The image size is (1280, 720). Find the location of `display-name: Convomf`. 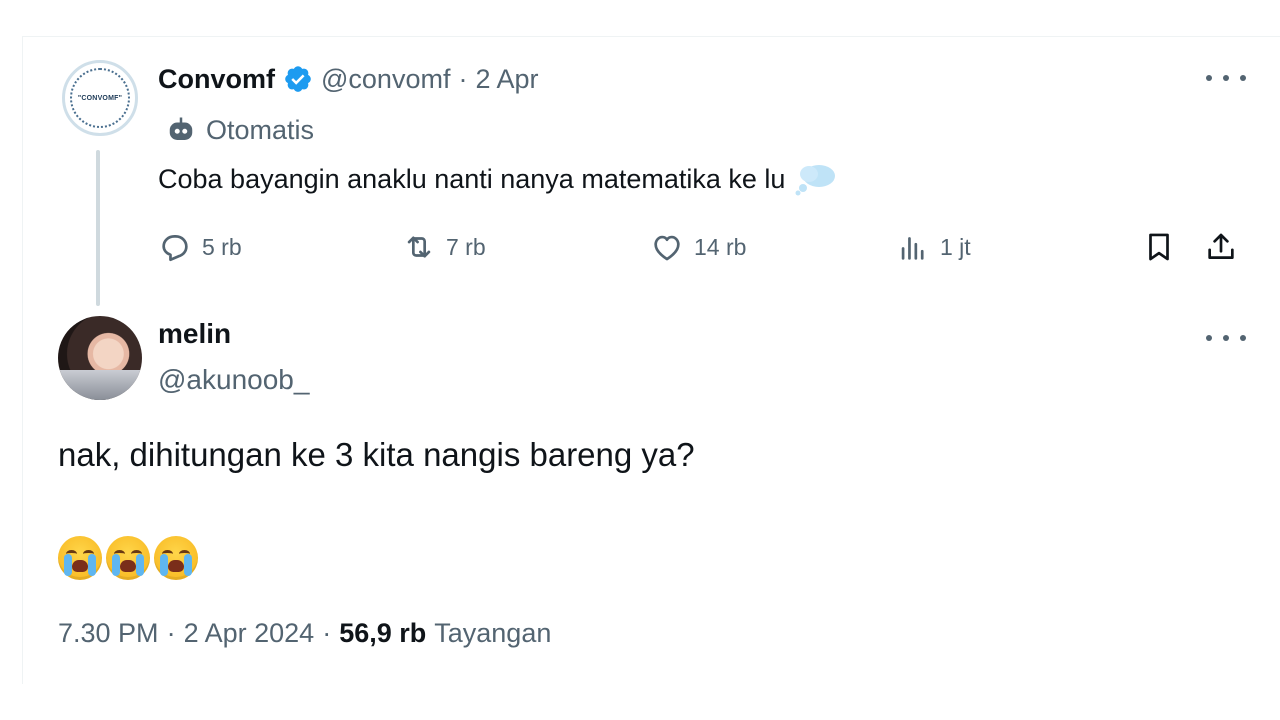

display-name: Convomf is located at coordinates (216, 79).